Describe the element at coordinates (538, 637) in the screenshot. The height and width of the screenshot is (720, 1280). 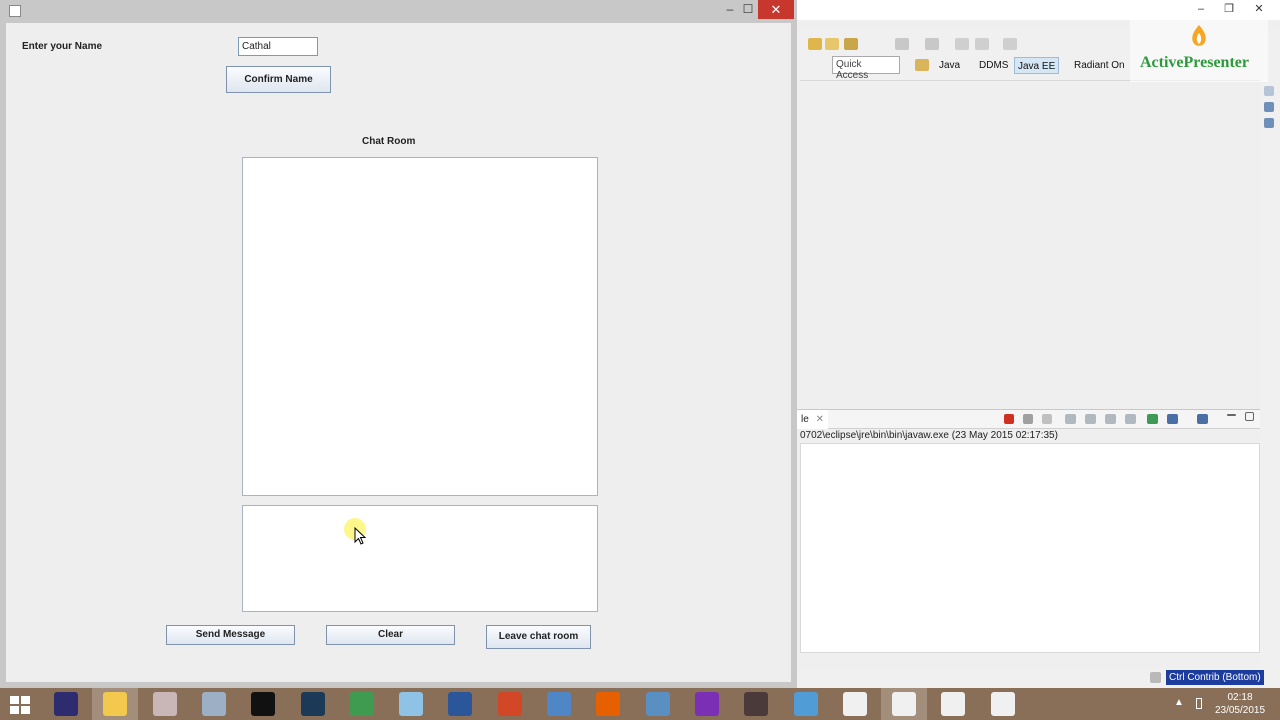
I see `leave-chat-room-button: Leave chat room` at that location.